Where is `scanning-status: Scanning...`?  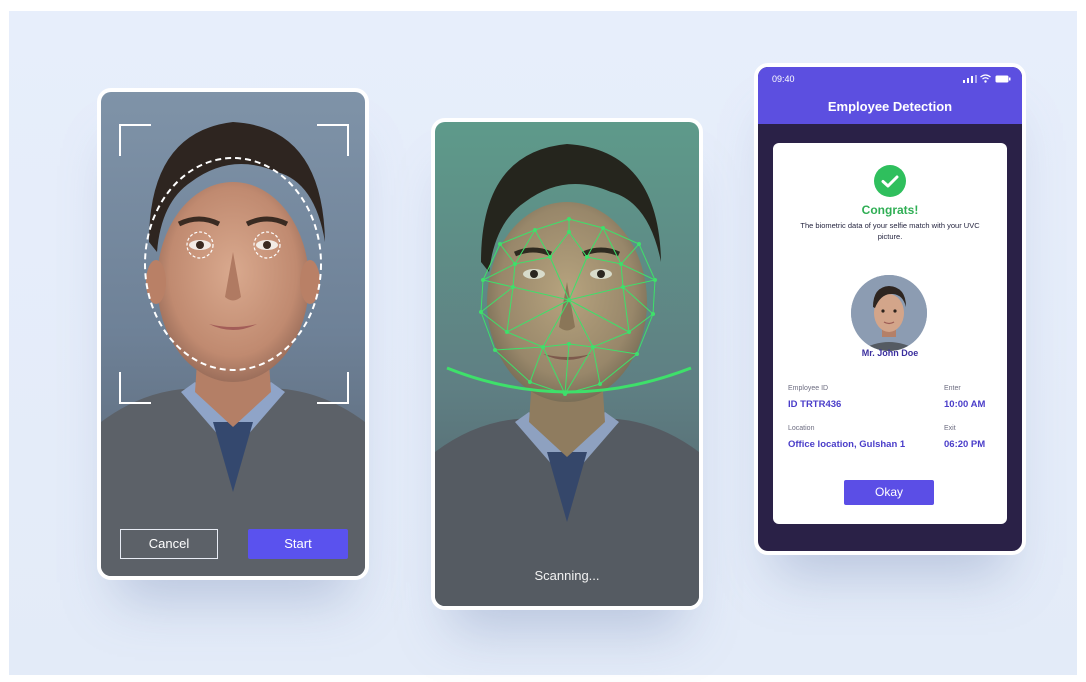 scanning-status: Scanning... is located at coordinates (567, 575).